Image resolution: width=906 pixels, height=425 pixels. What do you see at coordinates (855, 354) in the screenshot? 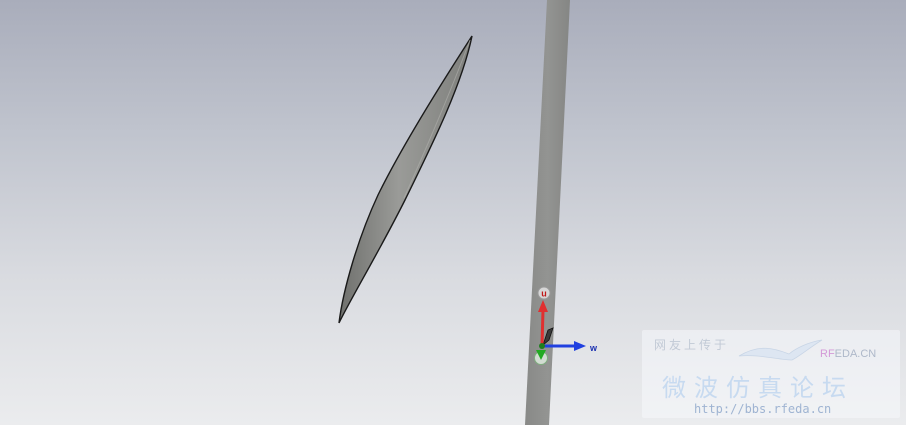
I see `watermark-brand-rest: EDA.CN` at bounding box center [855, 354].